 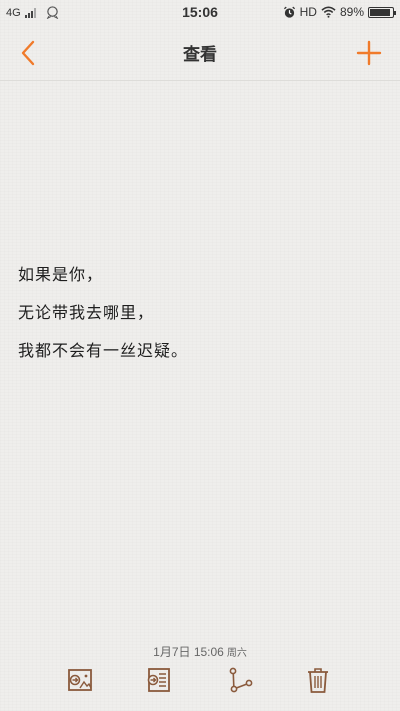 I want to click on battery-icon, so click(x=382, y=12).